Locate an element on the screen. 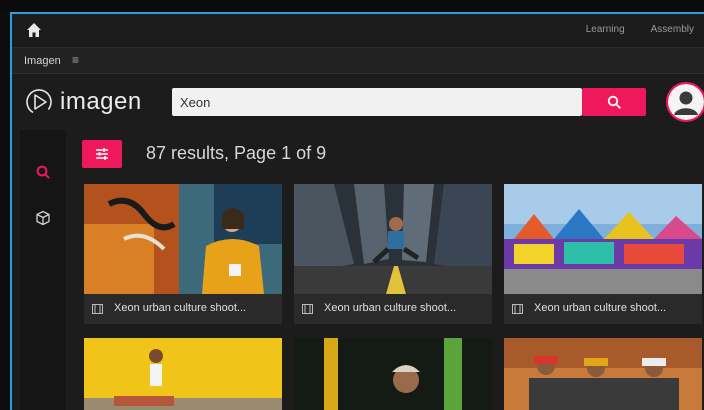  search-input: Xeon is located at coordinates (377, 102).